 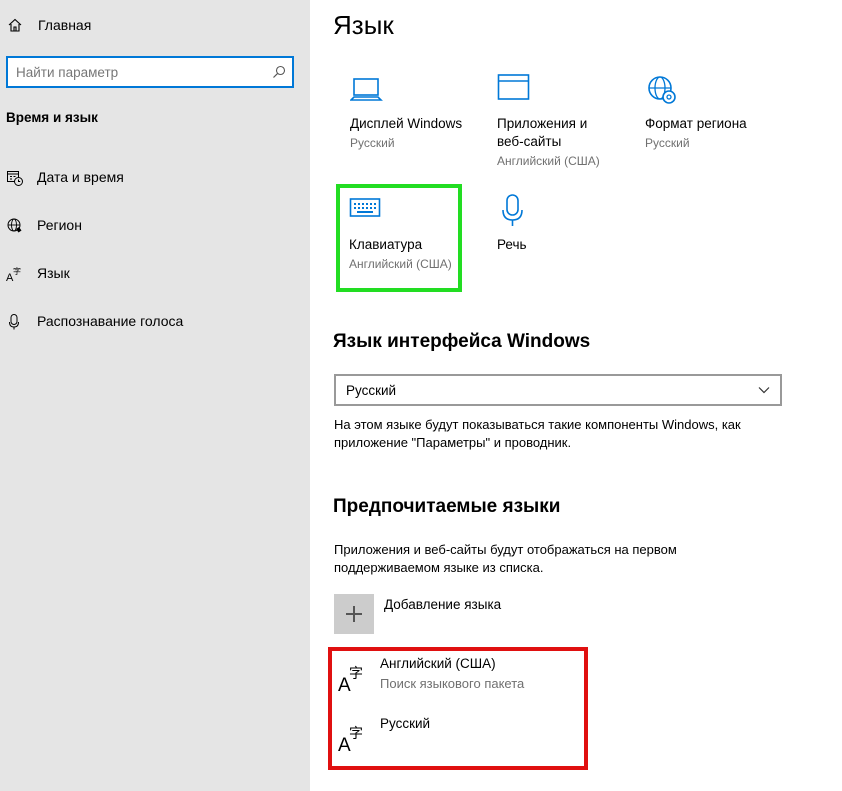 I want to click on search-box, so click(x=150, y=72).